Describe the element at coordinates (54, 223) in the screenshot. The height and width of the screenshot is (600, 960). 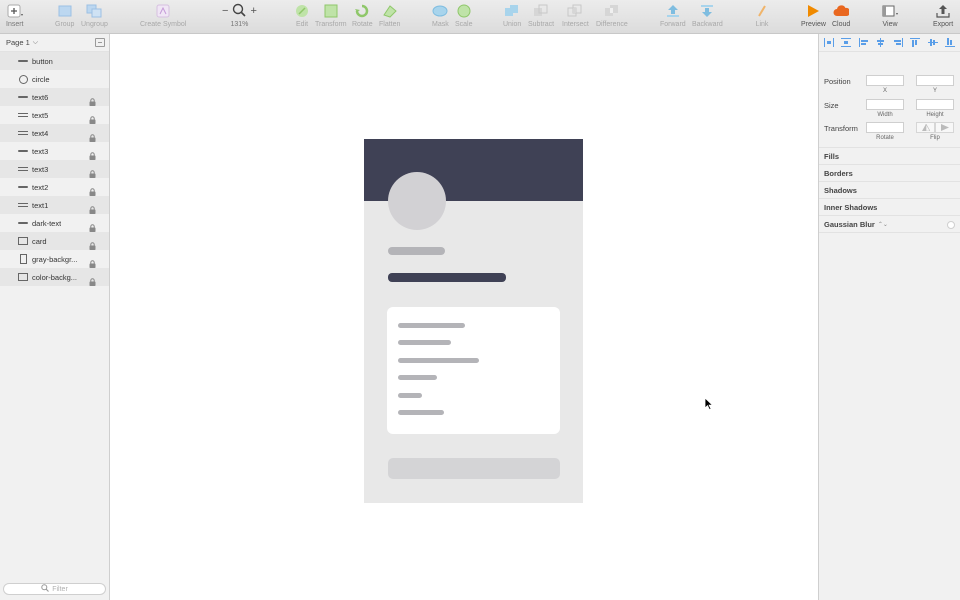
I see `layer-row-9: dark-text` at that location.